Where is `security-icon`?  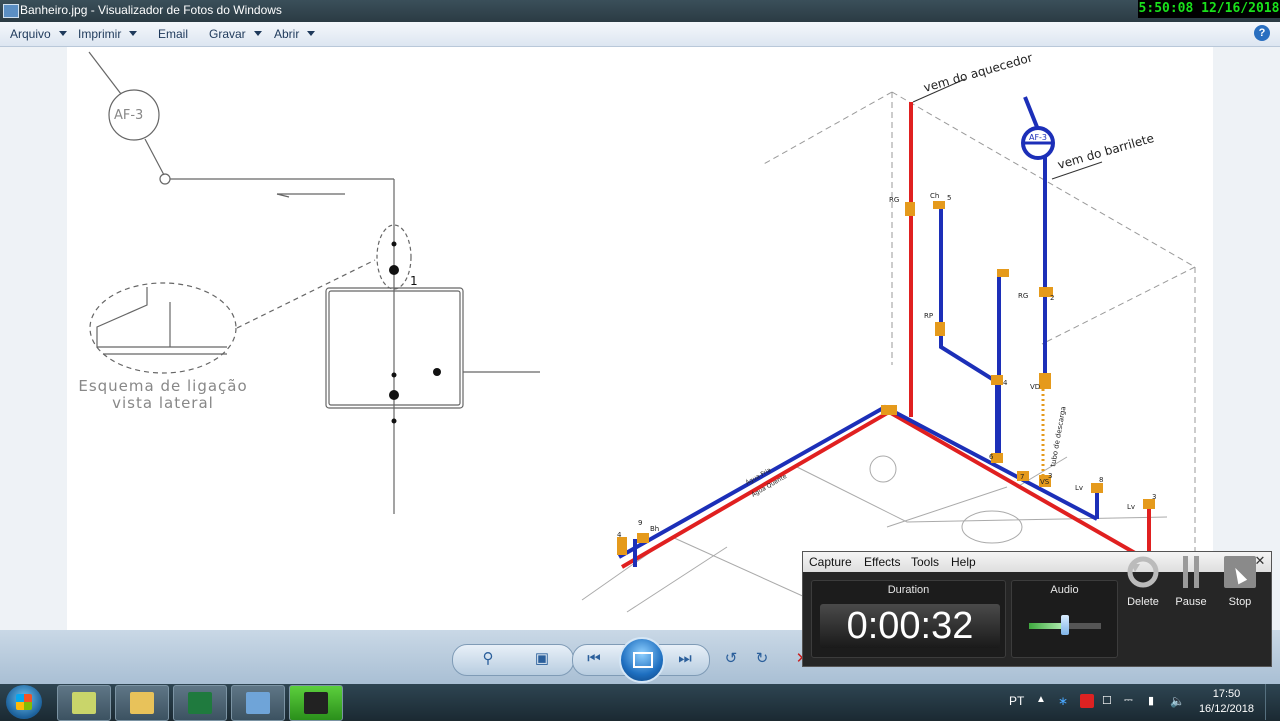
security-icon is located at coordinates (1087, 701).